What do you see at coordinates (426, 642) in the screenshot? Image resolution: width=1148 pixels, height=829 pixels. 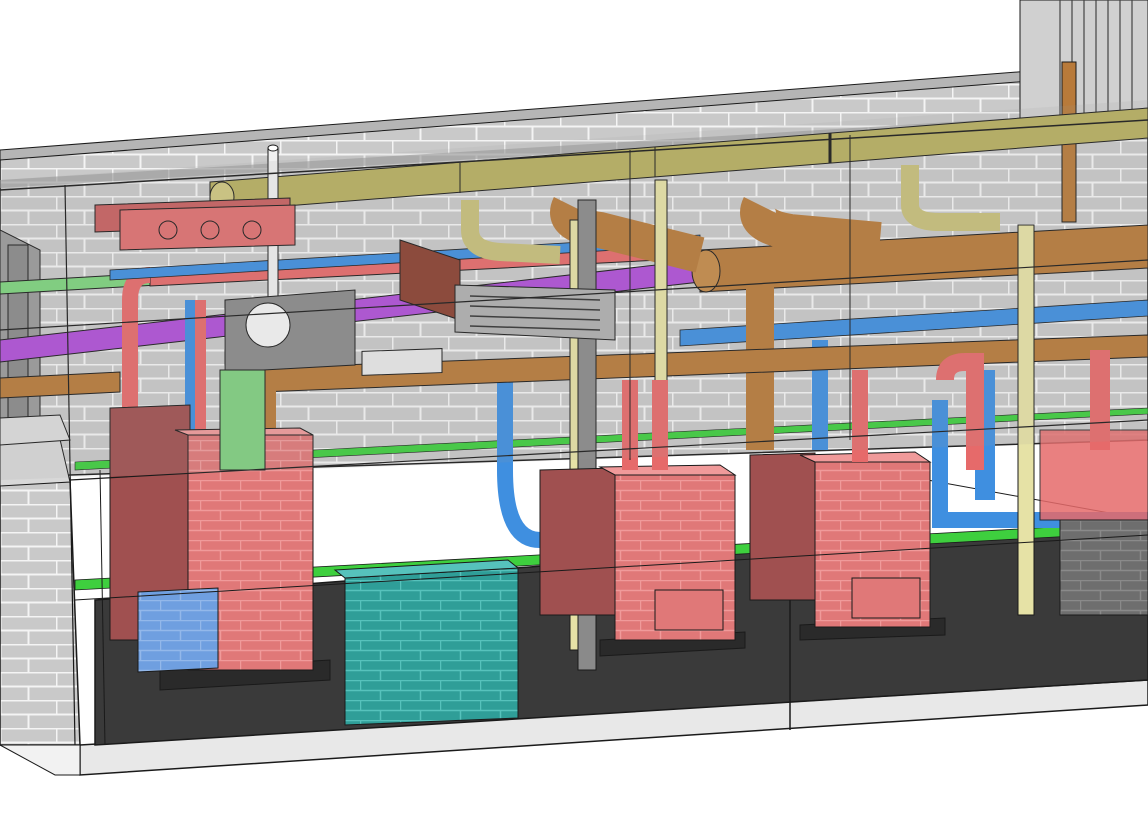 I see `water-tank` at bounding box center [426, 642].